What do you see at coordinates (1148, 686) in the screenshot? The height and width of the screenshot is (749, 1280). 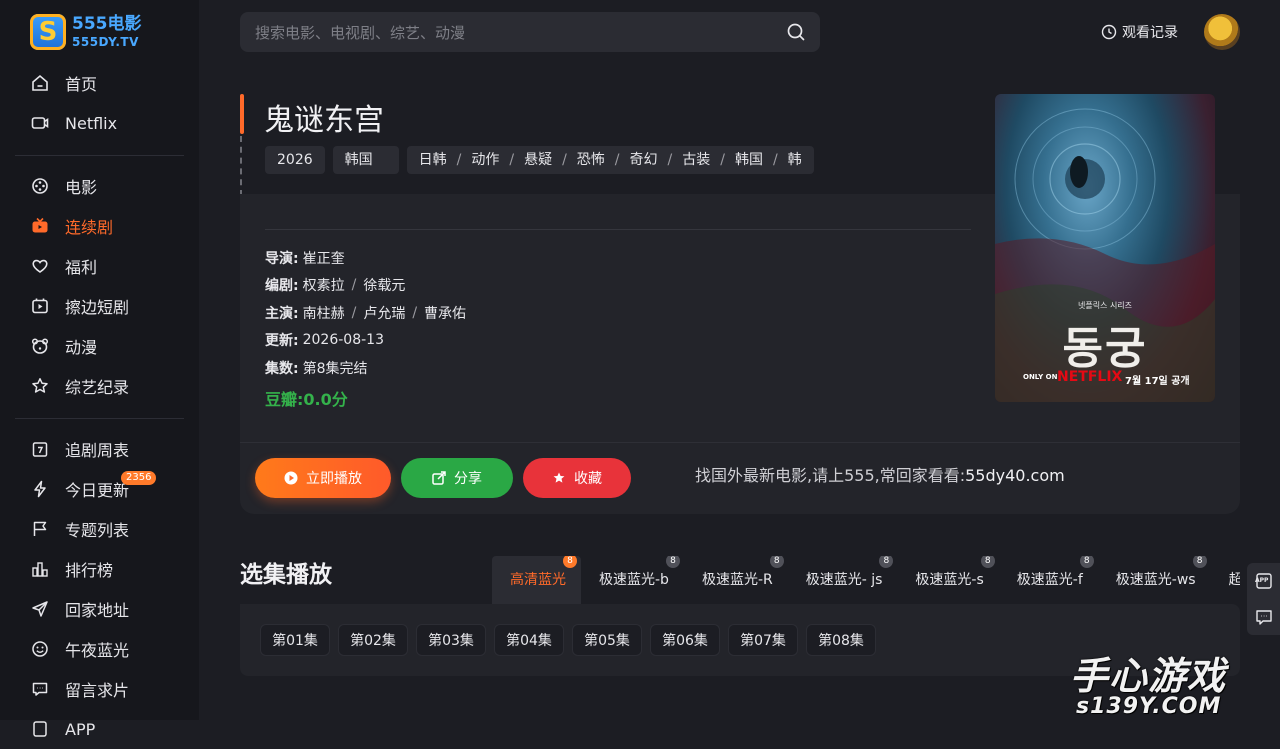 I see `site-watermark: 手心游戏 s139Y.COM` at bounding box center [1148, 686].